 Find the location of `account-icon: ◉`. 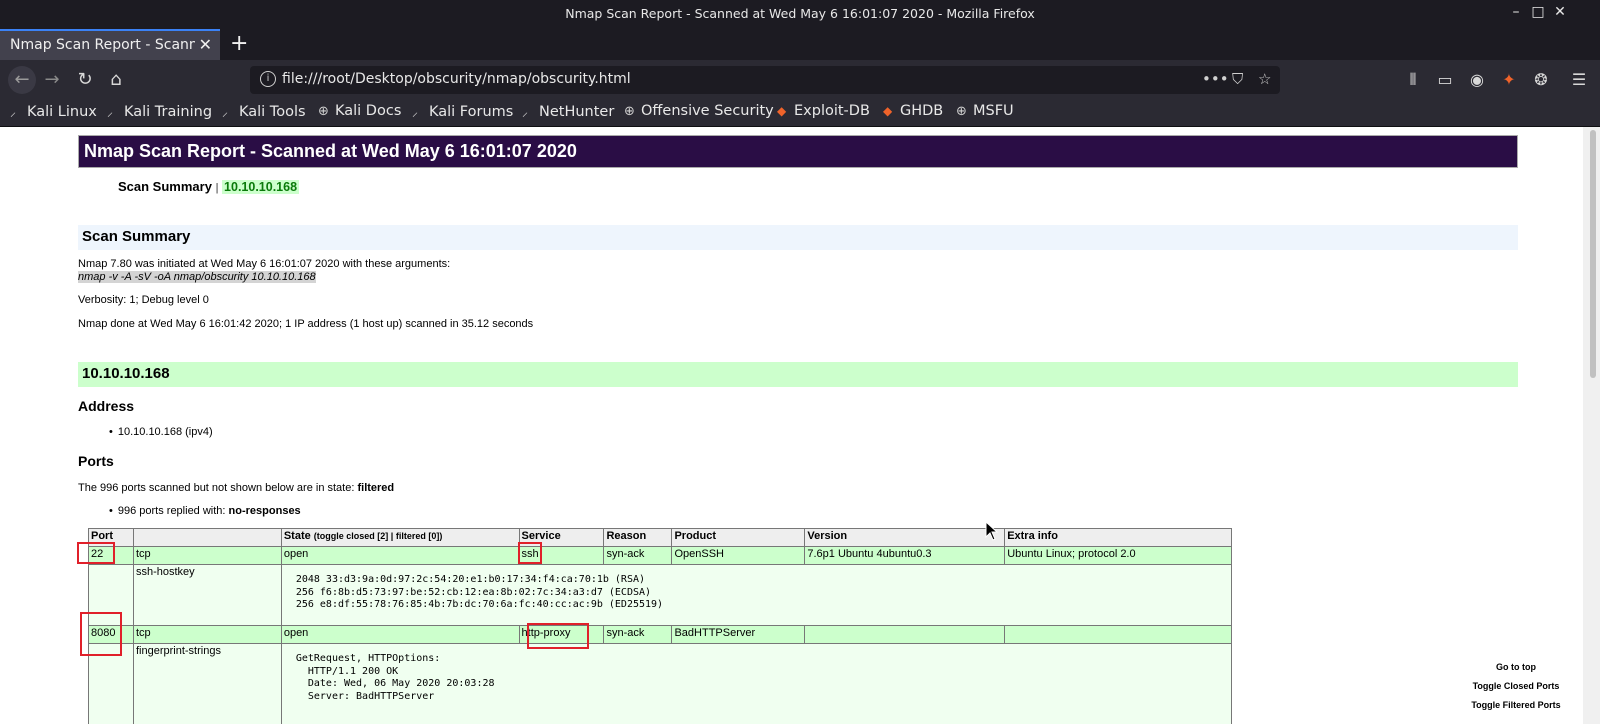

account-icon: ◉ is located at coordinates (1477, 79).